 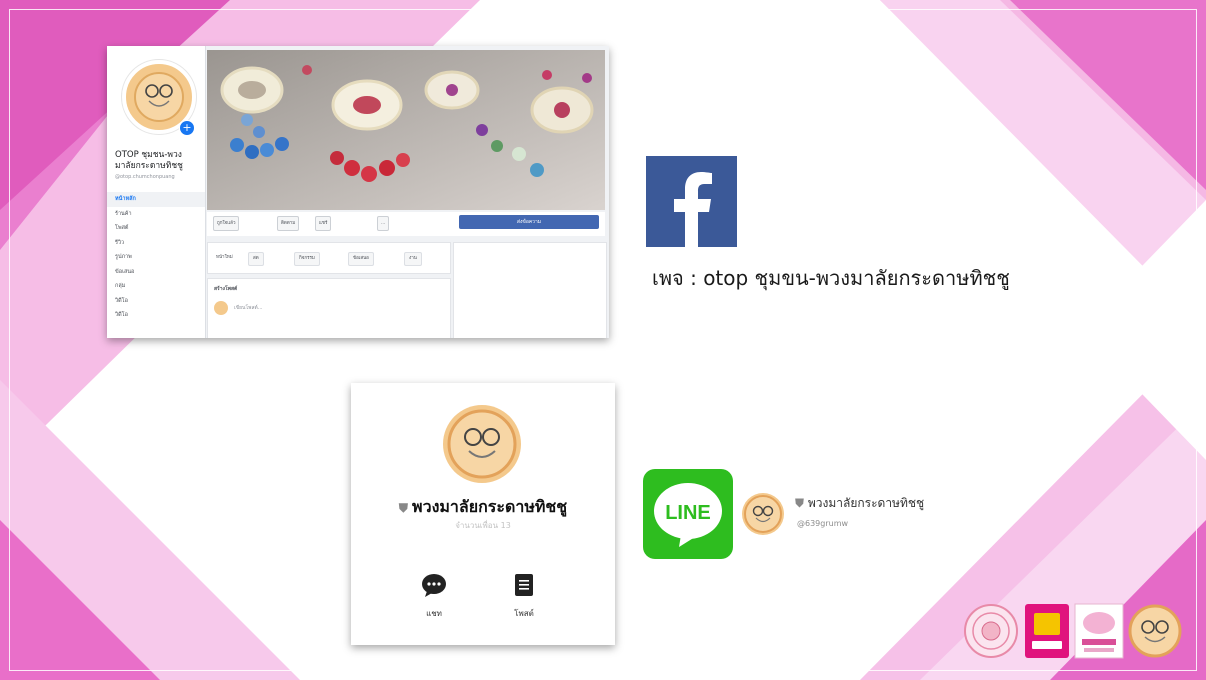 What do you see at coordinates (831, 278) in the screenshot?
I see `facebook-page-label: เพจ : otop ชุมขน-พวงมาลัยกระดาษทิชชู` at bounding box center [831, 278].